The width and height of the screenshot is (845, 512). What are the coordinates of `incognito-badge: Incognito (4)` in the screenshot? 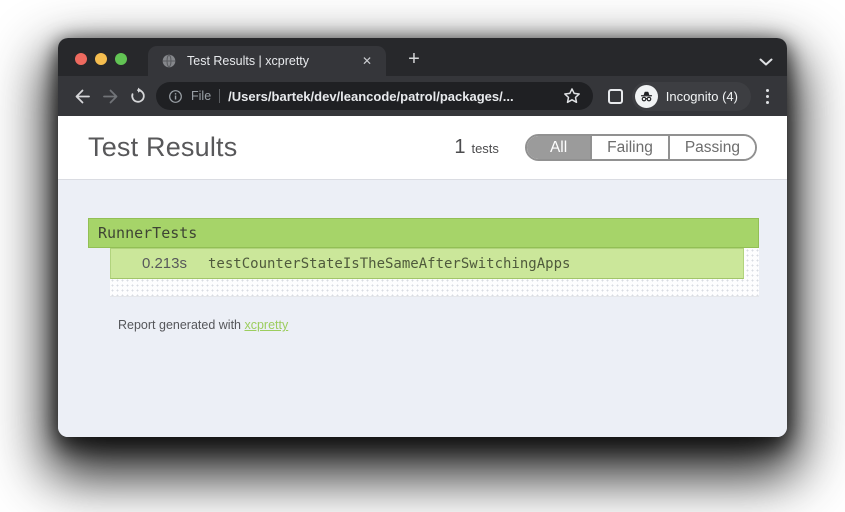 It's located at (691, 96).